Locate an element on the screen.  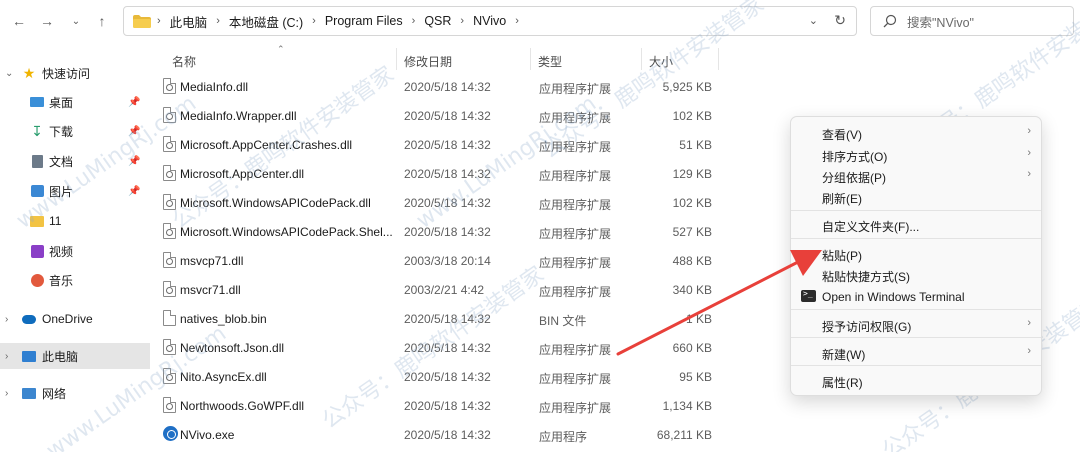
file-size: 102 KB is located at coordinates (692, 116).